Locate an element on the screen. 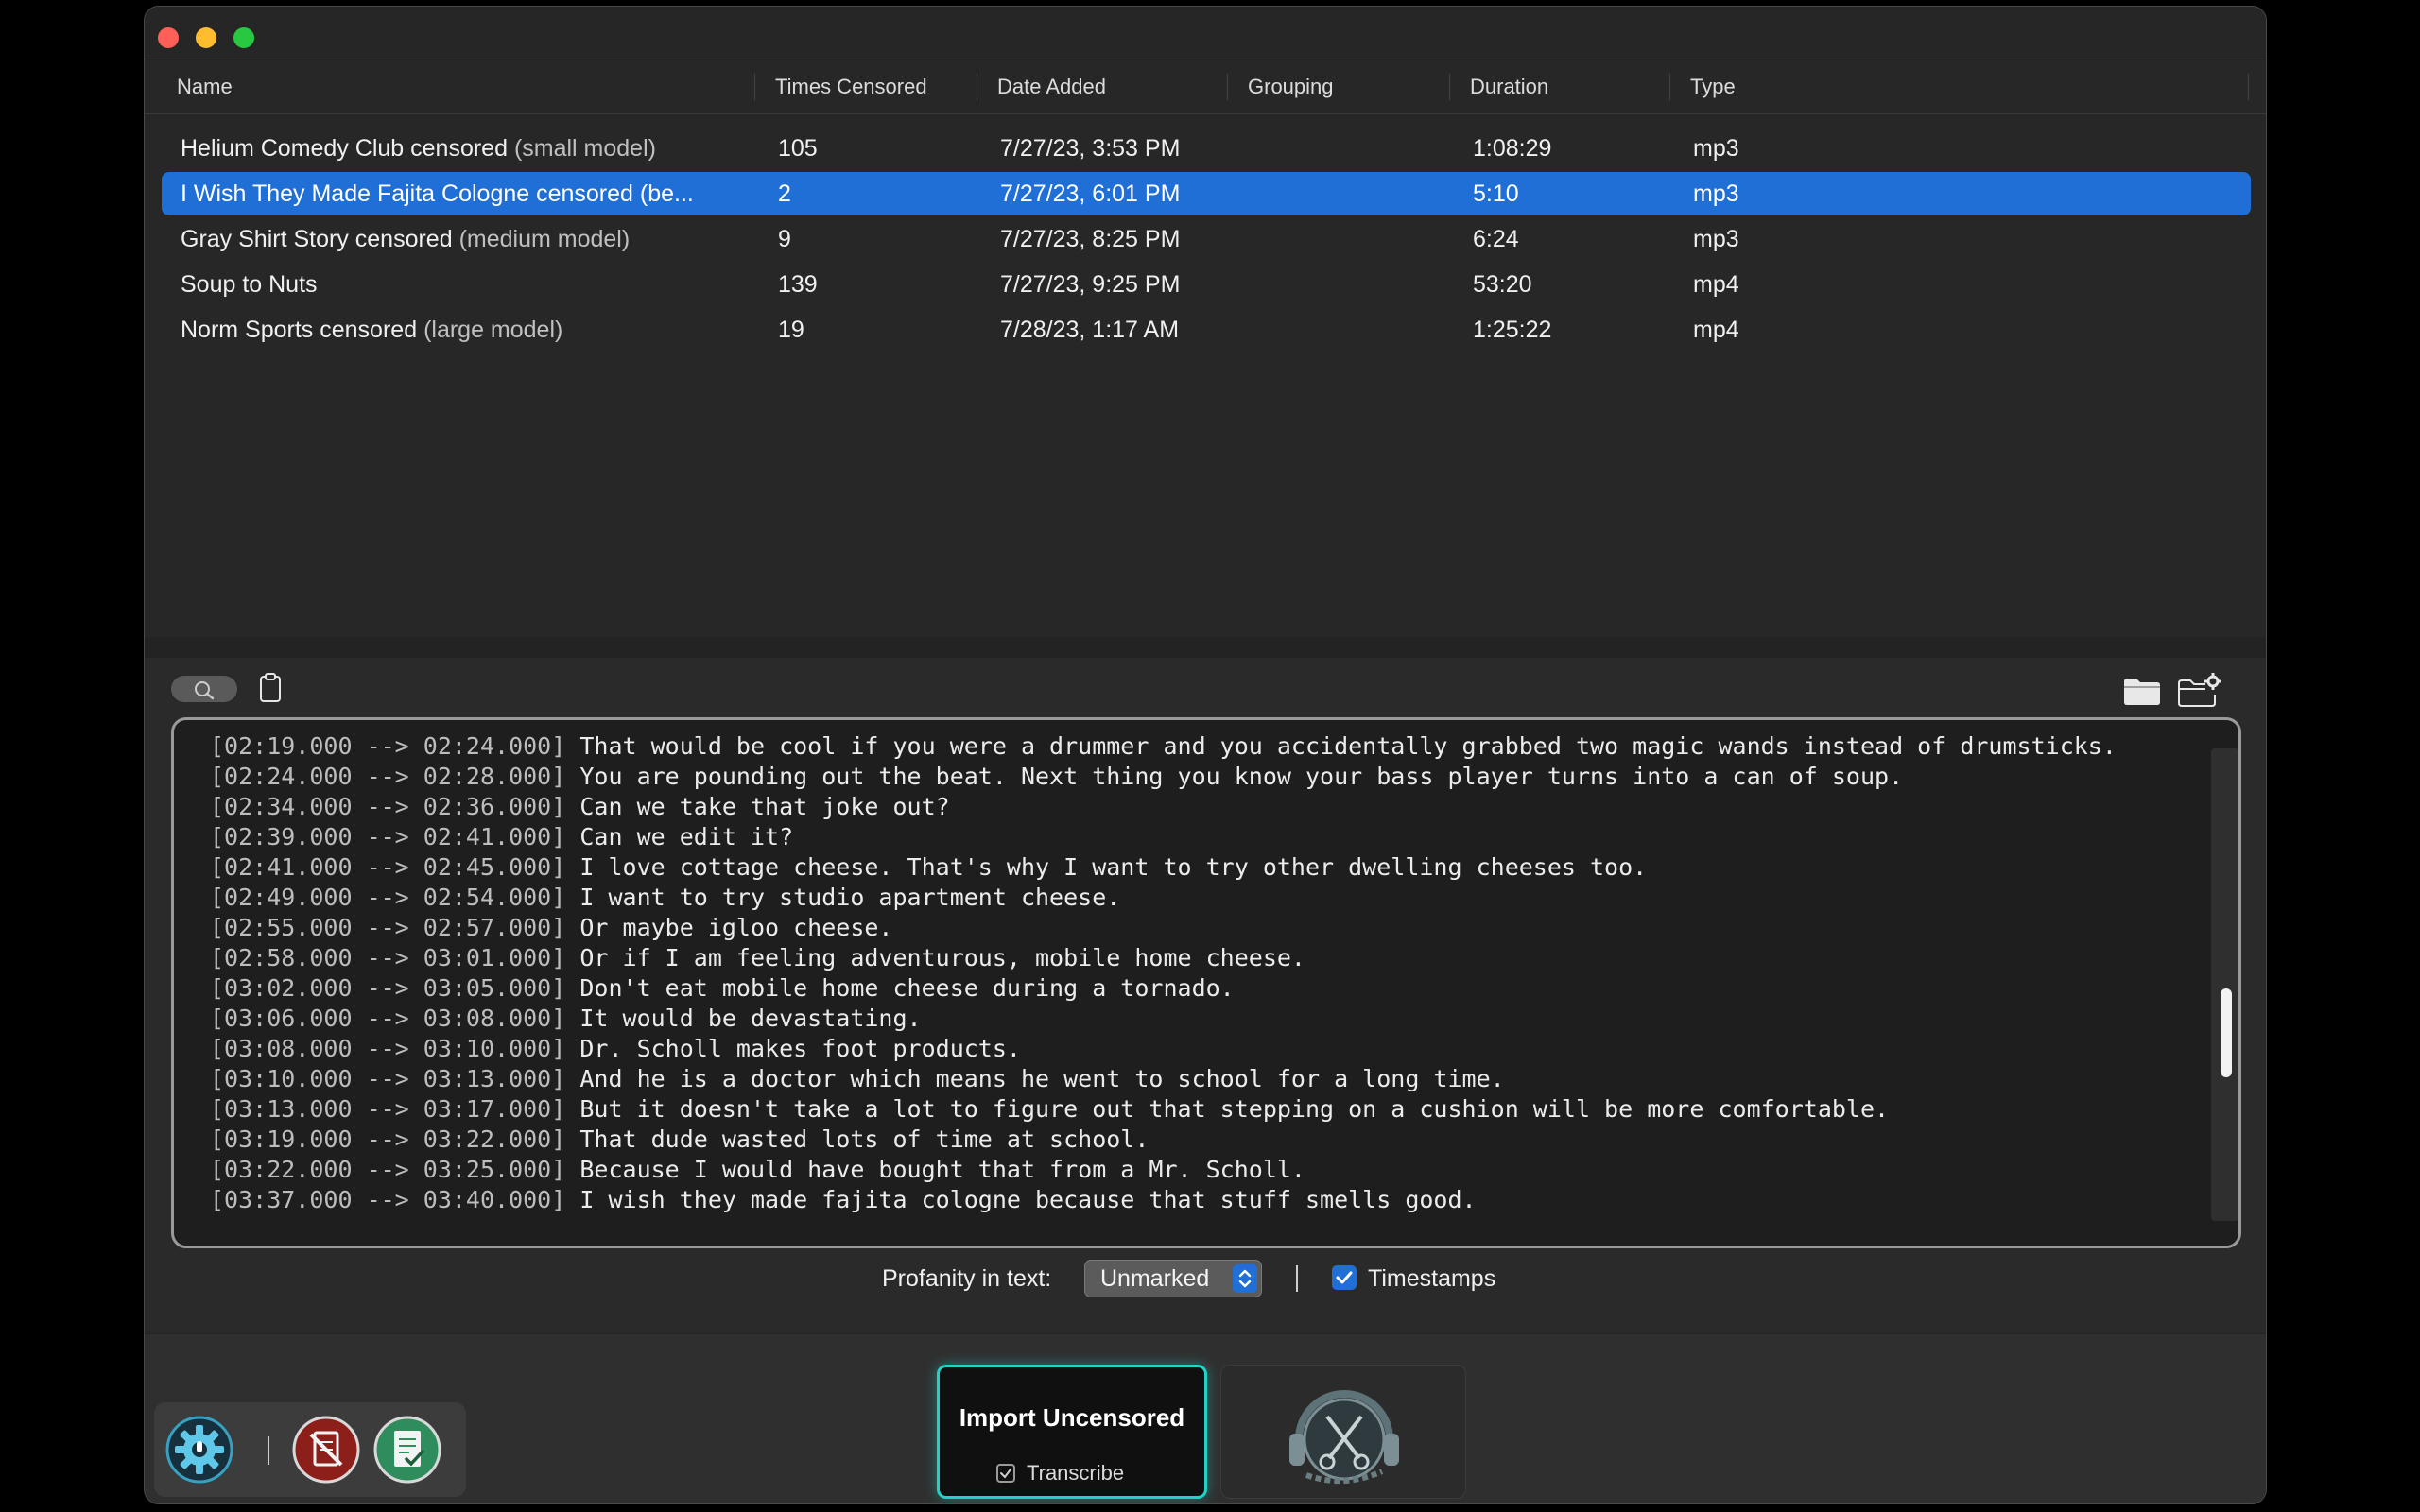 Image resolution: width=2420 pixels, height=1512 pixels. updown-chevron-icon is located at coordinates (1245, 1278).